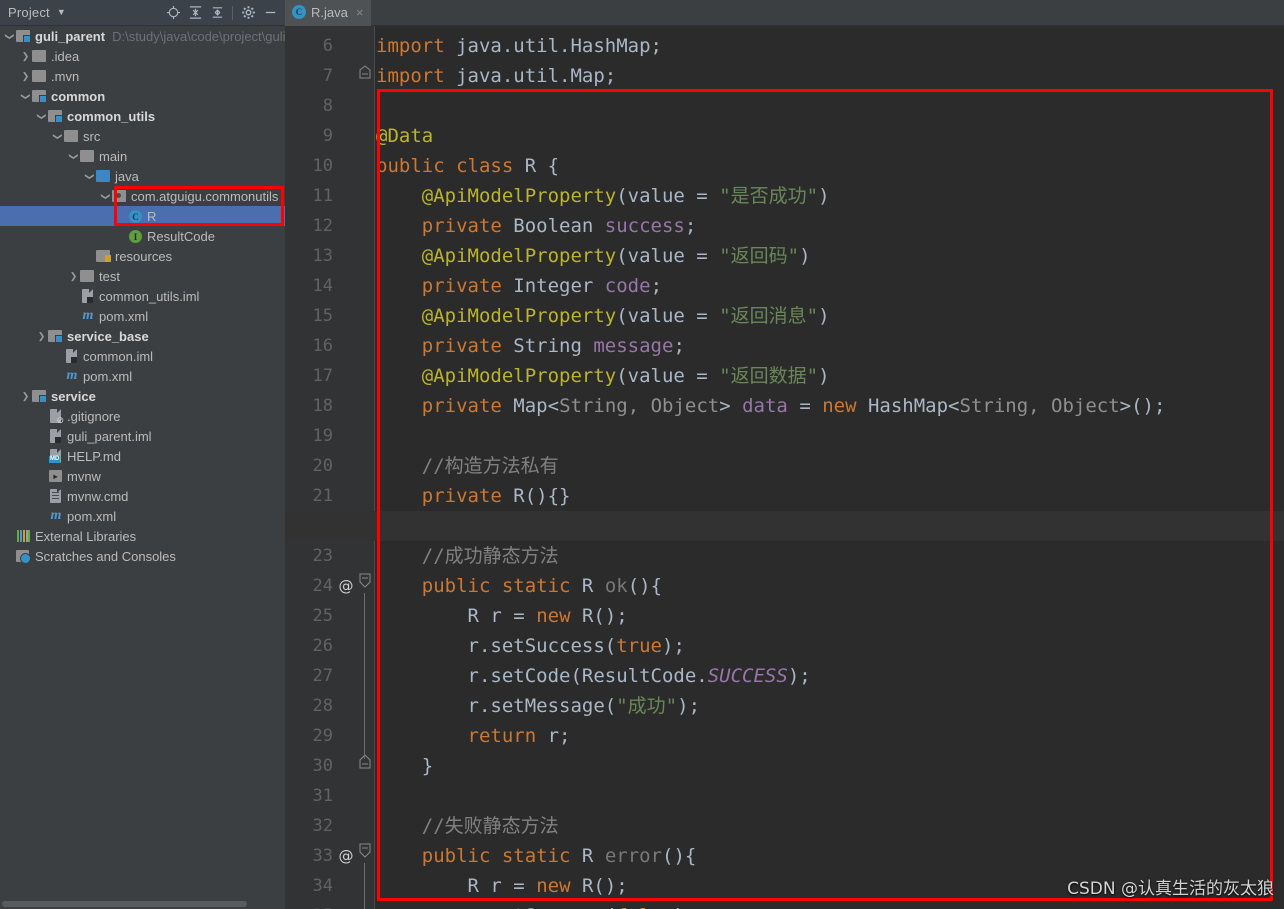  What do you see at coordinates (142, 236) in the screenshot?
I see `tree-row-resultcode: ❯IResultCode` at bounding box center [142, 236].